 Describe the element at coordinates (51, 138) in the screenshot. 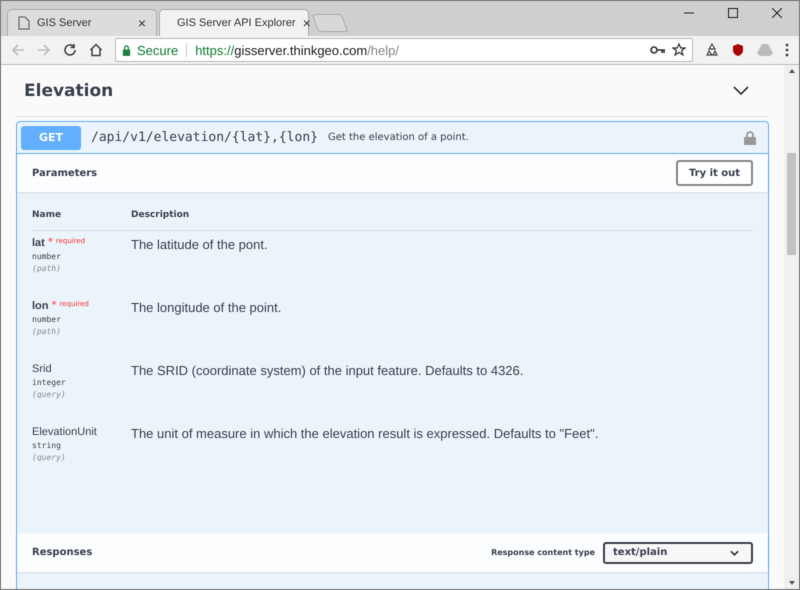

I see `http-method-badge: GET` at that location.